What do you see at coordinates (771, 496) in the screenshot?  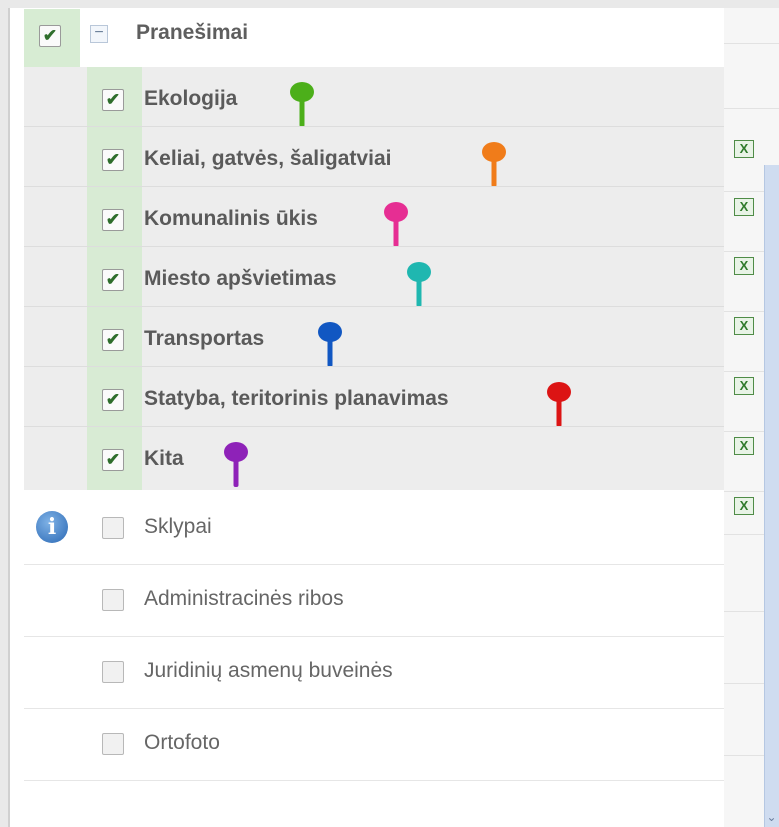 I see `scrollbar-track` at bounding box center [771, 496].